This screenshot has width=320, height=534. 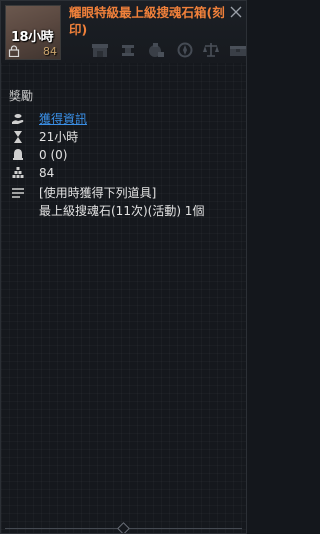 I want to click on duration-row: 21小時, so click(x=123, y=138).